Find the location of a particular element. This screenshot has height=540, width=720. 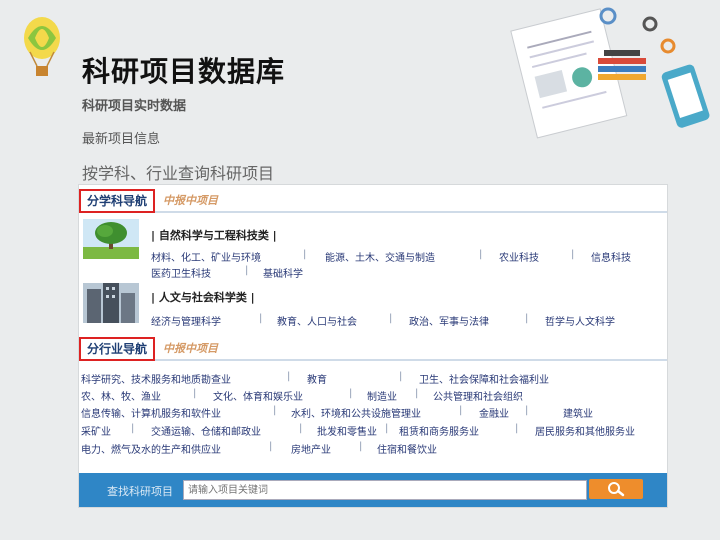

industry-link: 金融业 is located at coordinates (494, 412).